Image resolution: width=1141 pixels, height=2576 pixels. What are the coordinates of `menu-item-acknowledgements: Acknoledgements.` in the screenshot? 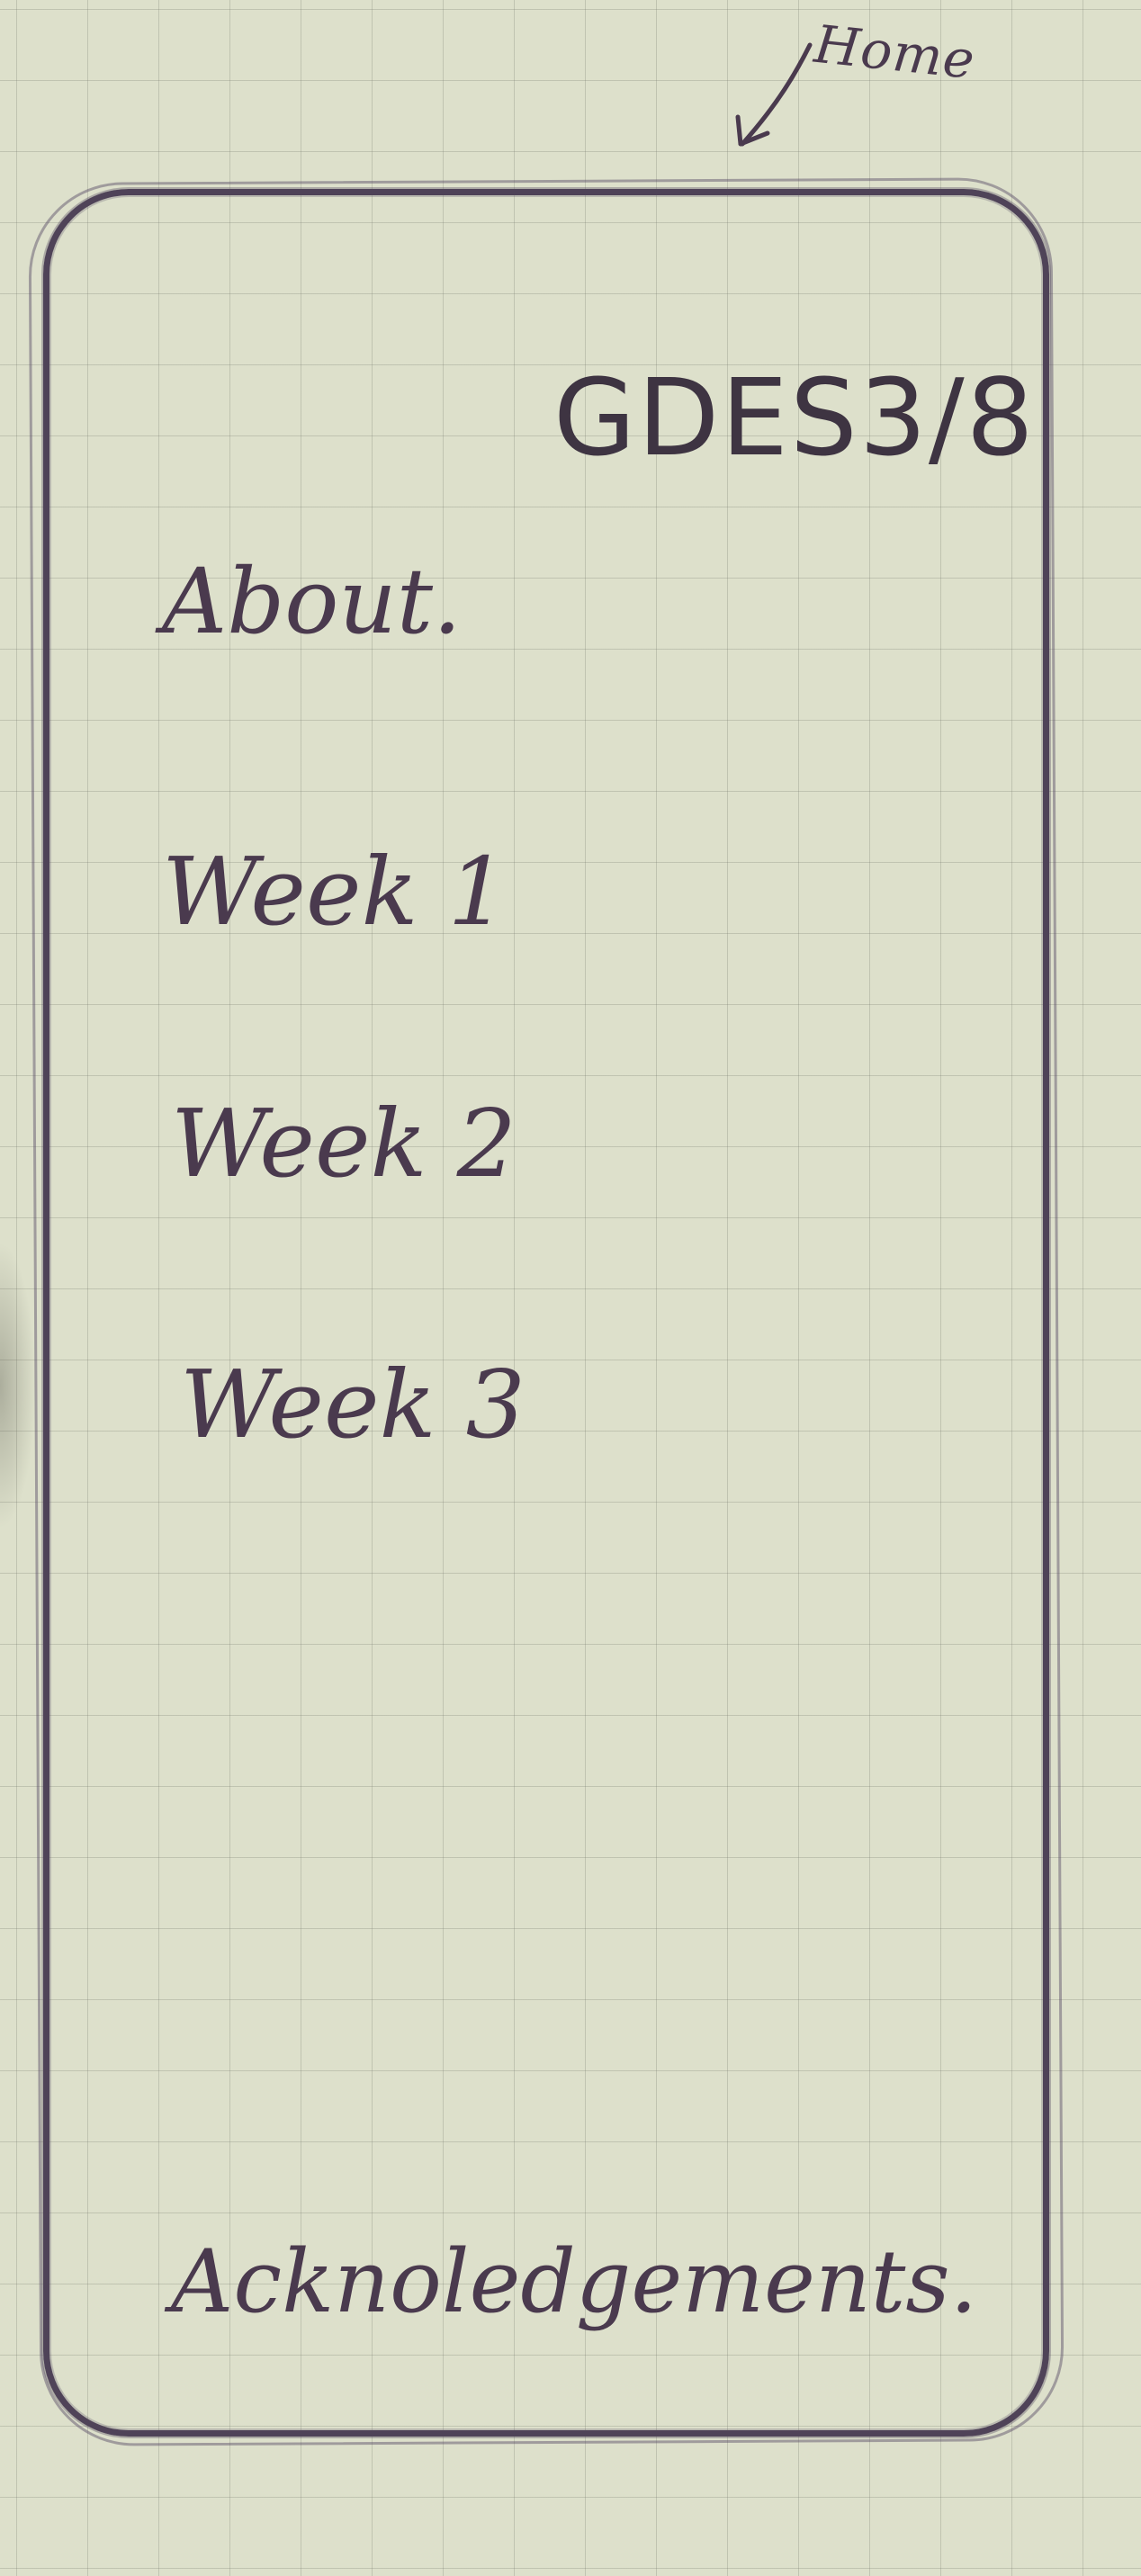 It's located at (574, 2282).